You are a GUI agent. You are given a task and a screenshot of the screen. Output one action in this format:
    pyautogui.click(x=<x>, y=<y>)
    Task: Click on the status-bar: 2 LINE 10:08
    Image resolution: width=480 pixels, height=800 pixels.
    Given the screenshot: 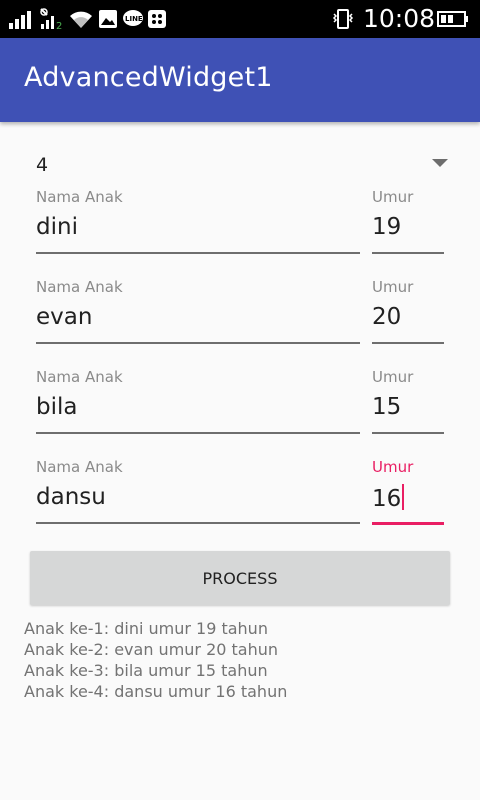 What is the action you would take?
    pyautogui.click(x=240, y=19)
    